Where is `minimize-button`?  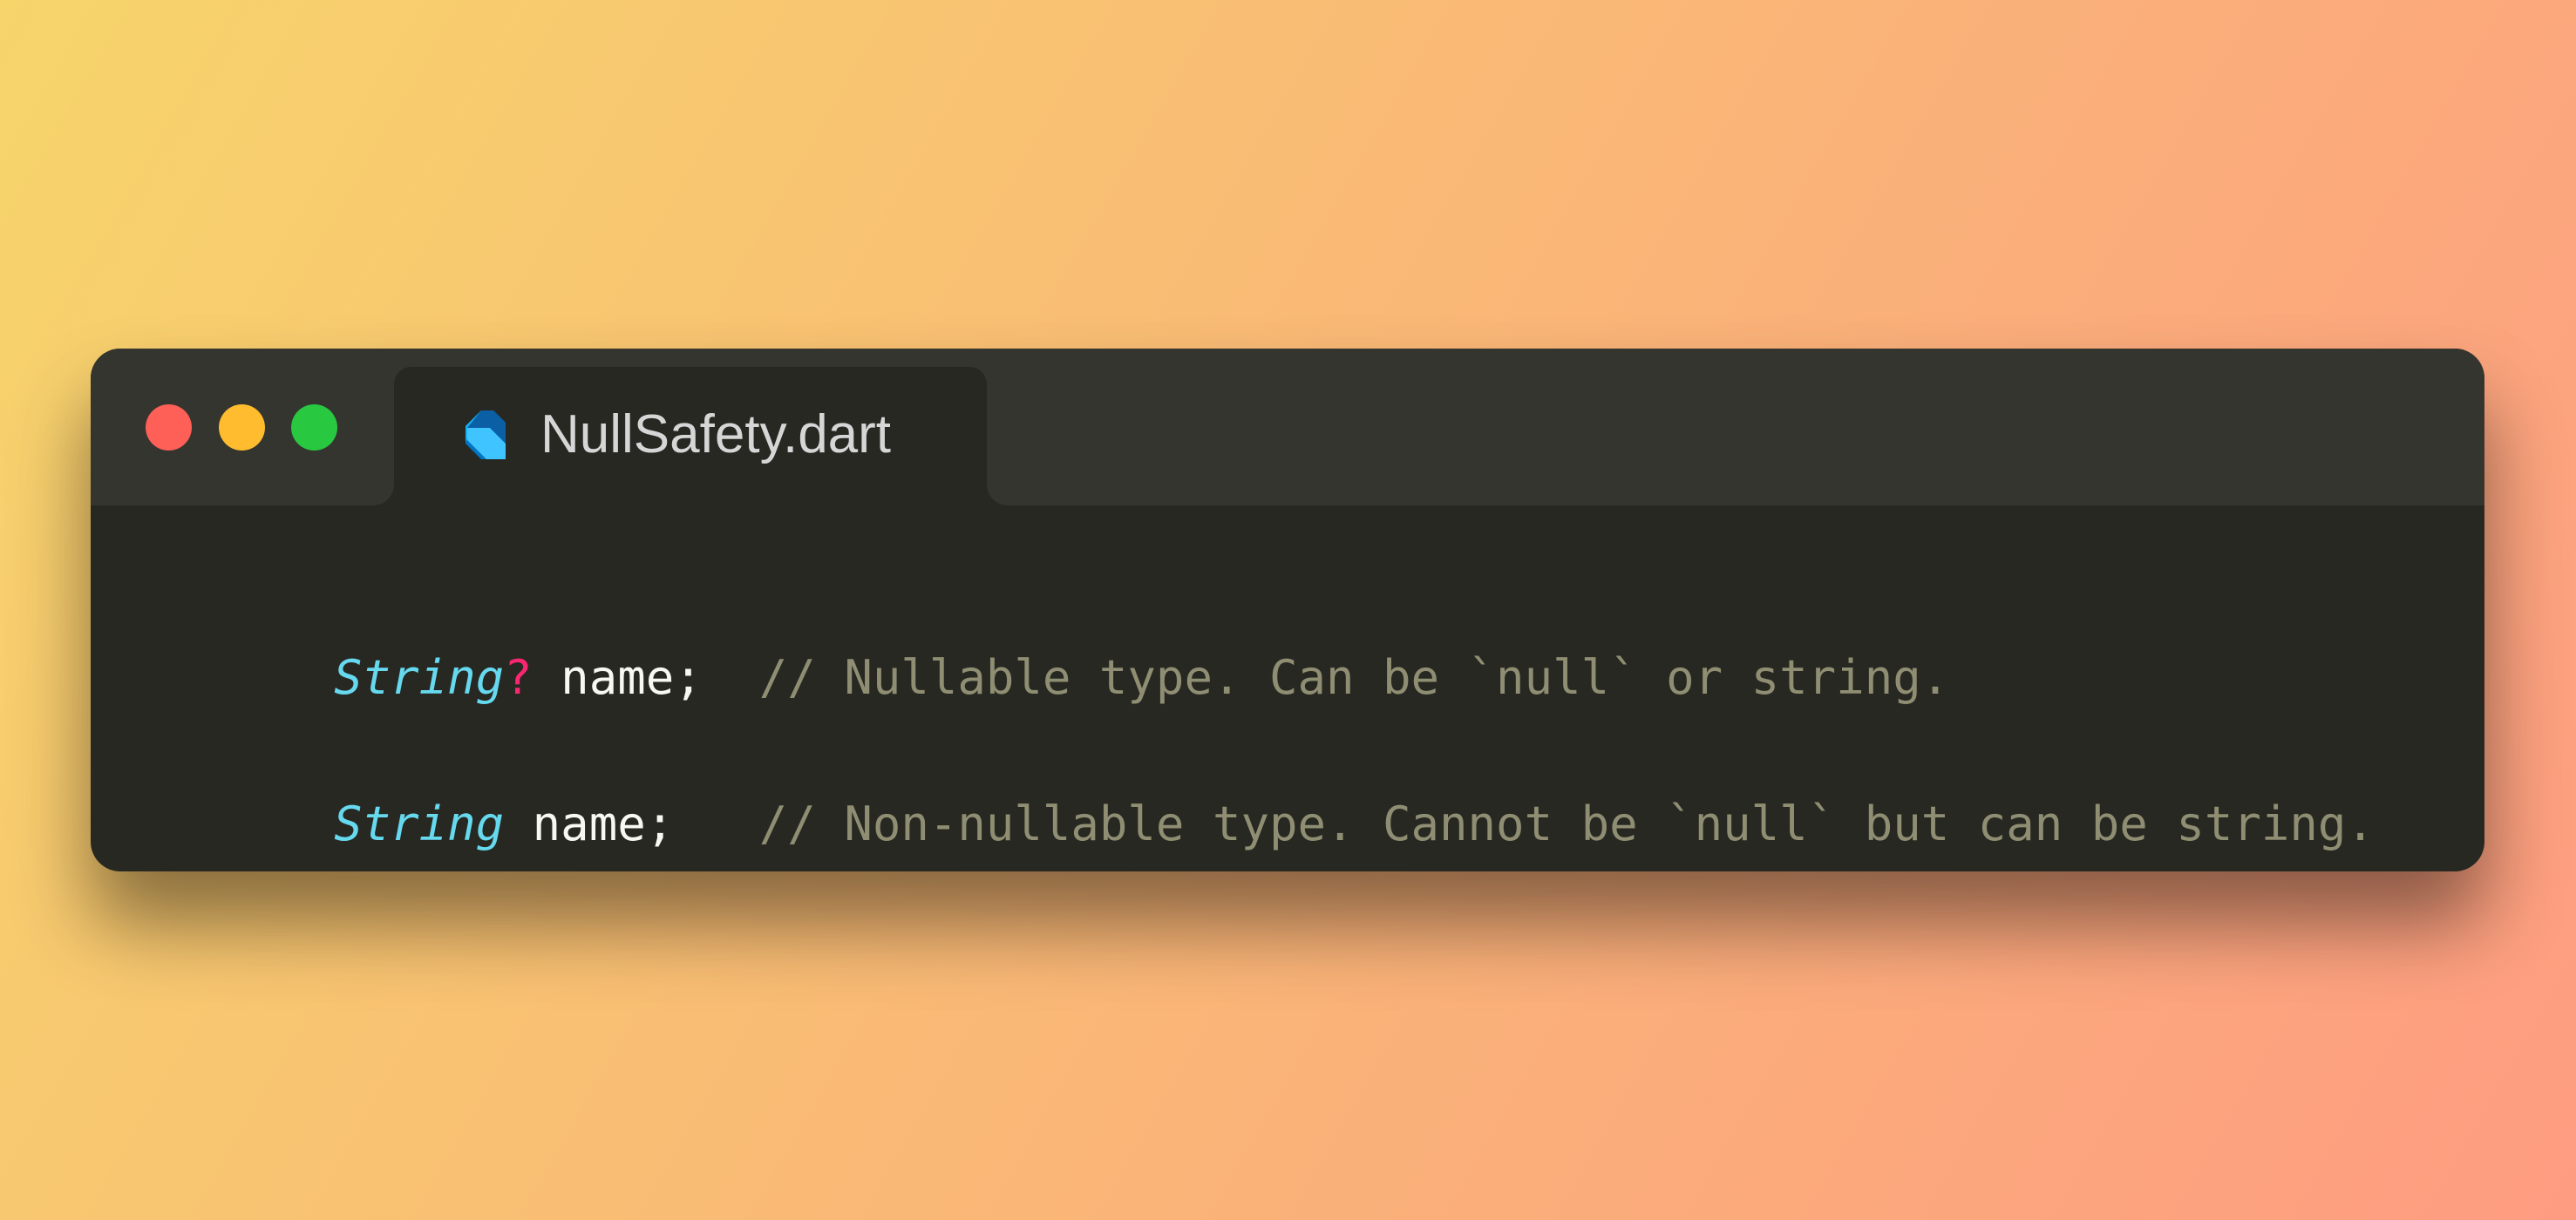
minimize-button is located at coordinates (242, 427).